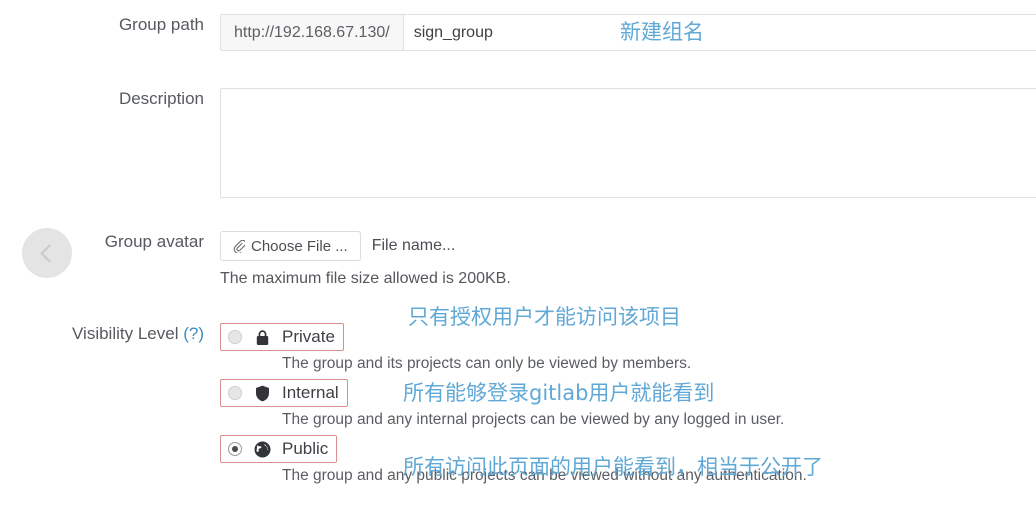  I want to click on visibility-internal-label: Internal, so click(310, 392).